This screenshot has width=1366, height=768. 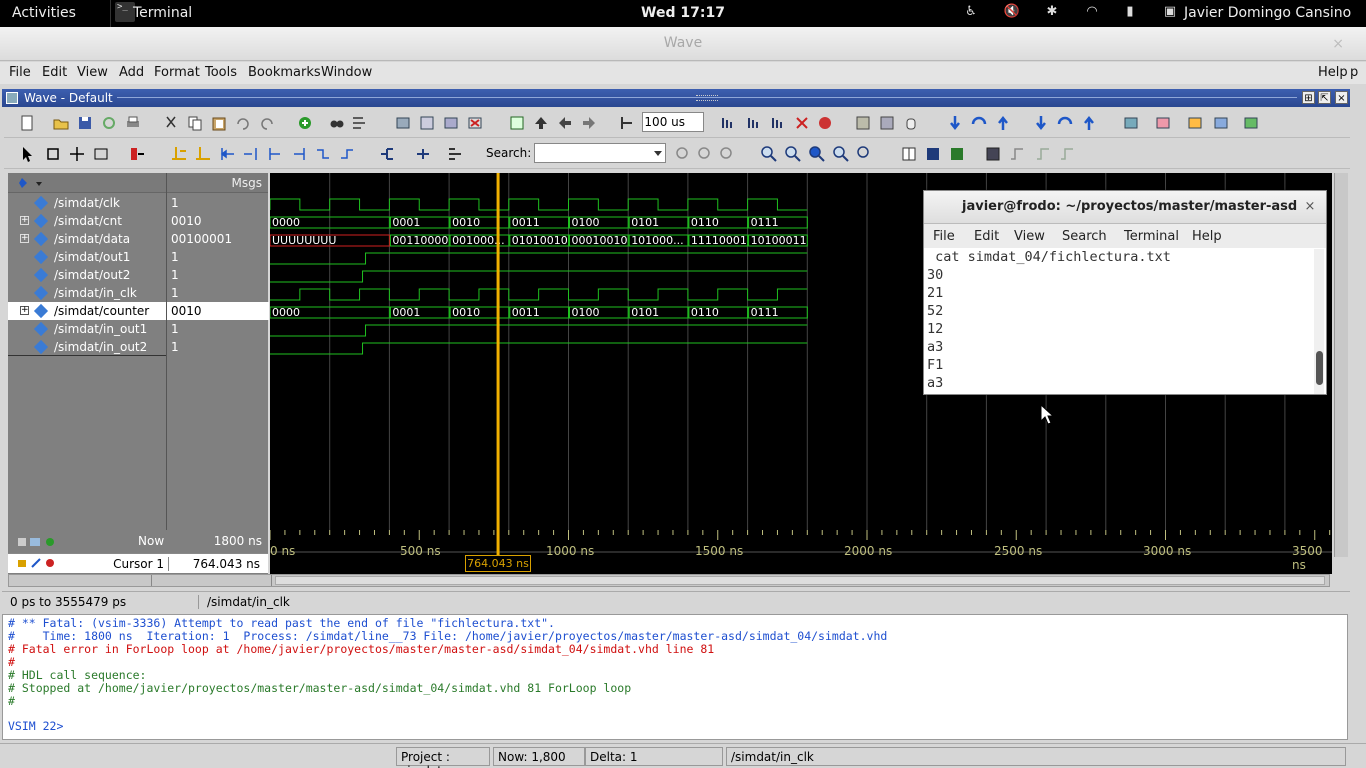 What do you see at coordinates (673, 122) in the screenshot?
I see `run-length-input: 100 us` at bounding box center [673, 122].